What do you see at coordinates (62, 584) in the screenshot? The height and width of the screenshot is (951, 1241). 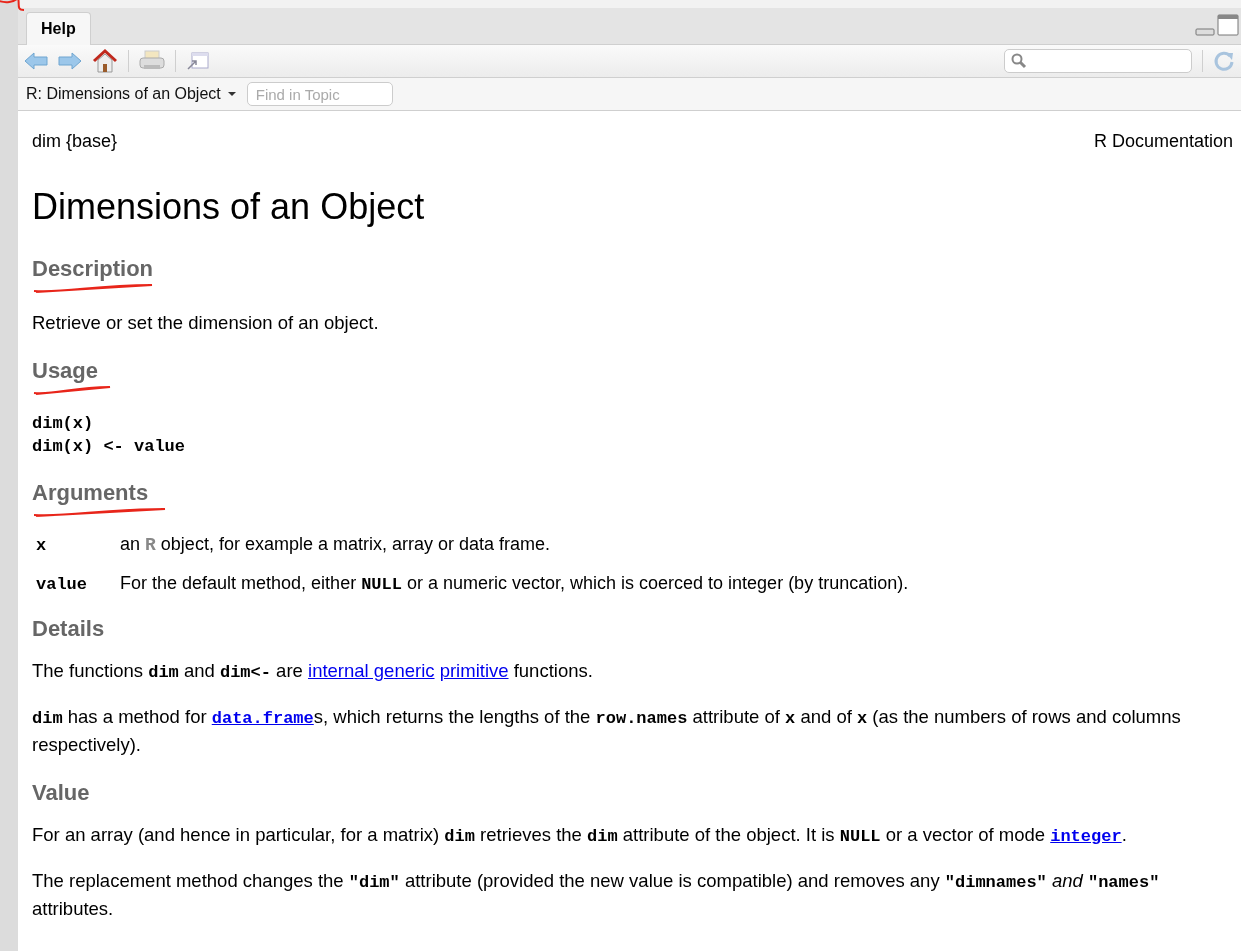 I see `argument-name: value` at bounding box center [62, 584].